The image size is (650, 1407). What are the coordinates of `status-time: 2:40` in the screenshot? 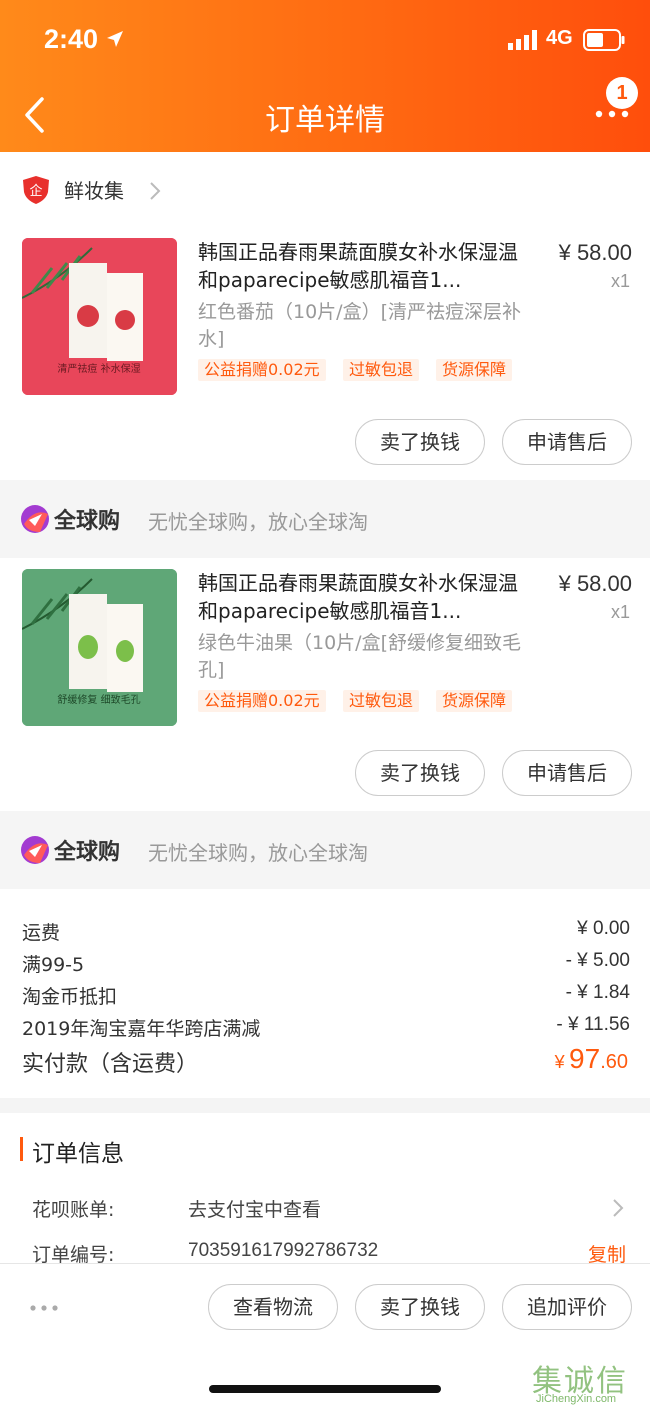 It's located at (71, 39).